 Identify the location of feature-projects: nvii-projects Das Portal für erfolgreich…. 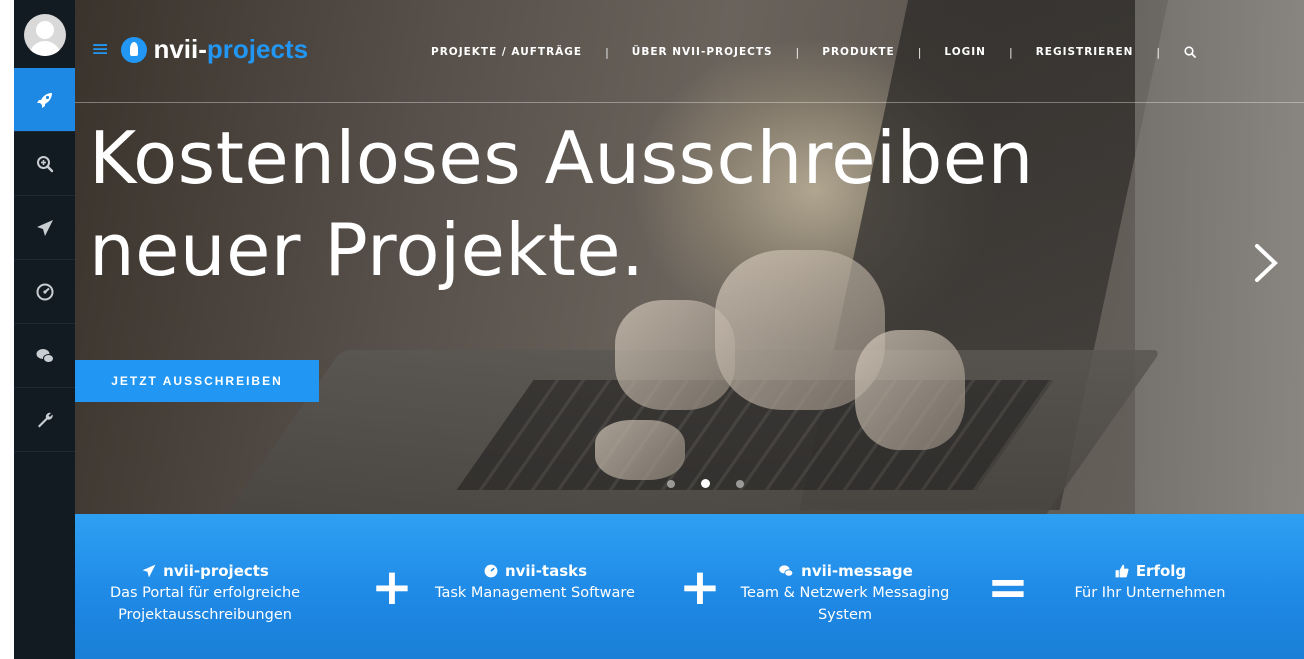
(205, 594).